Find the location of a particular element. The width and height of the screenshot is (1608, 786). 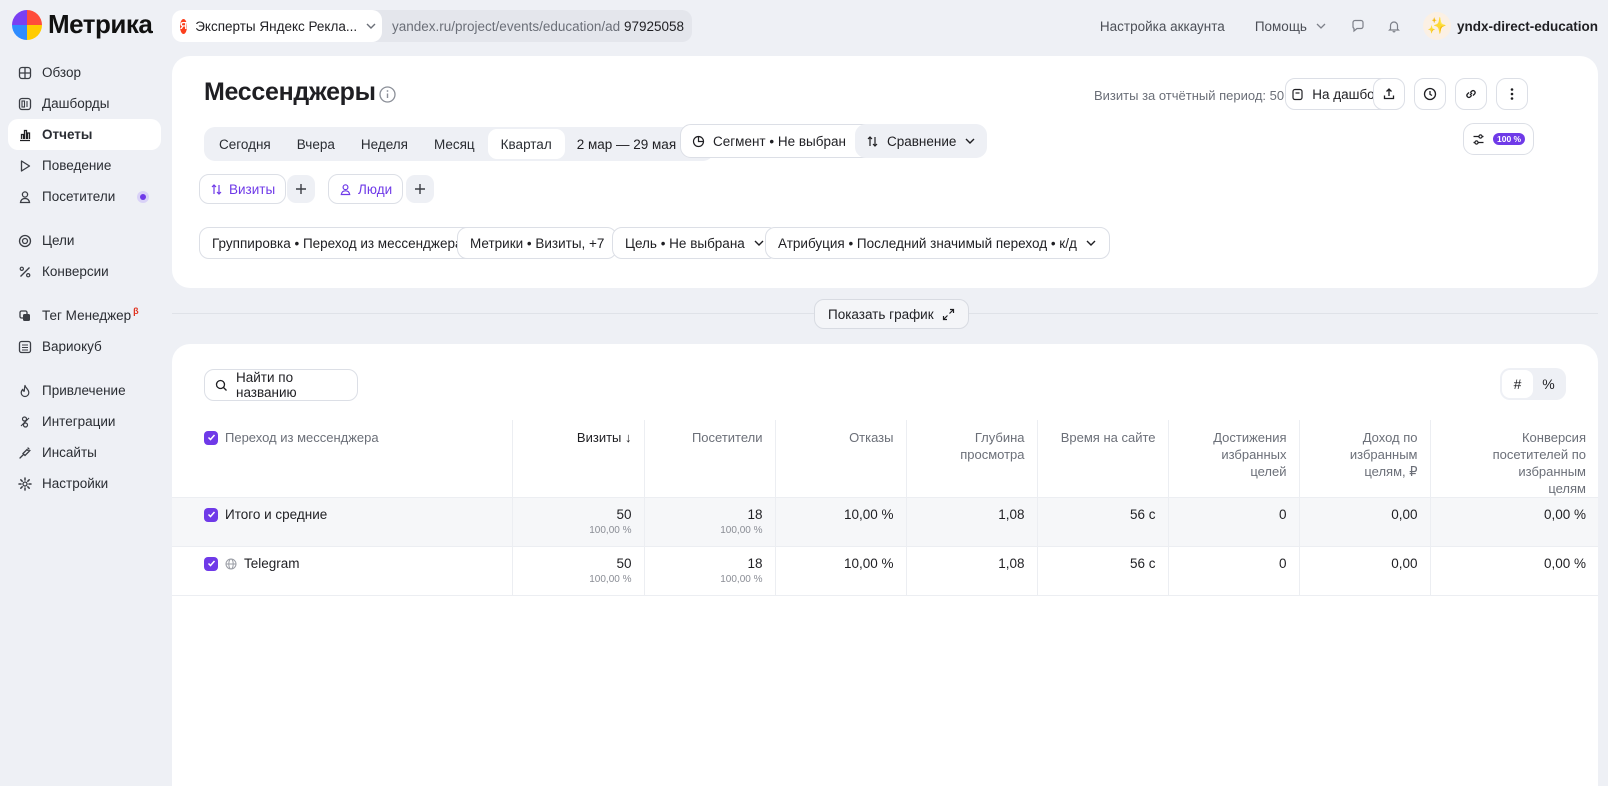

target-icon is located at coordinates (25, 241).